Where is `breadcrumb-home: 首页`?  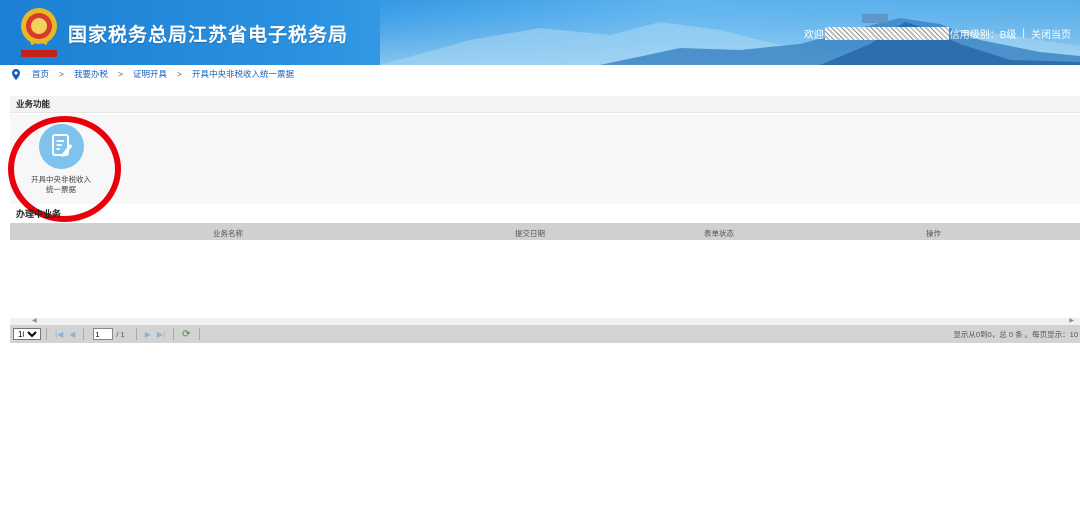
breadcrumb-home: 首页 is located at coordinates (40, 74).